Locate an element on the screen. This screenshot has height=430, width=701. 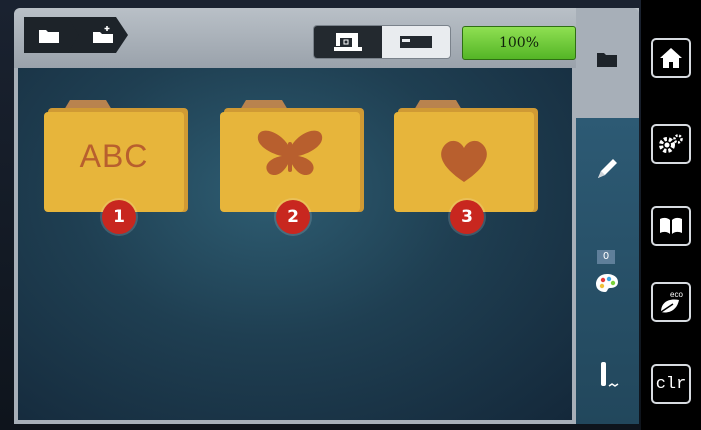
sewing-machine-icon is located at coordinates (348, 42).